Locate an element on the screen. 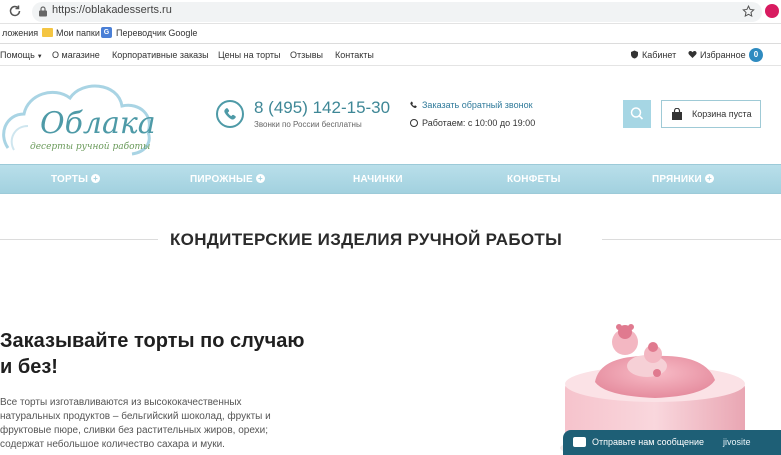 The width and height of the screenshot is (781, 455). profile-avatar-icon is located at coordinates (772, 11).